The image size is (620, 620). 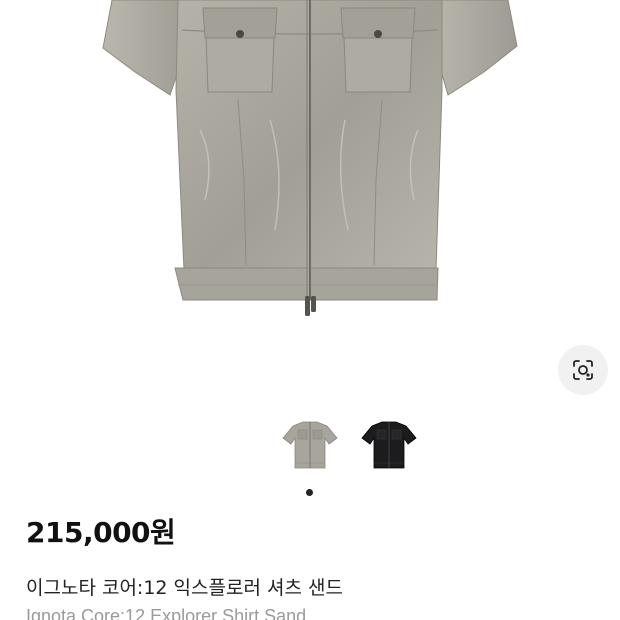 I want to click on variant-thumbnail-sand, so click(x=310, y=447).